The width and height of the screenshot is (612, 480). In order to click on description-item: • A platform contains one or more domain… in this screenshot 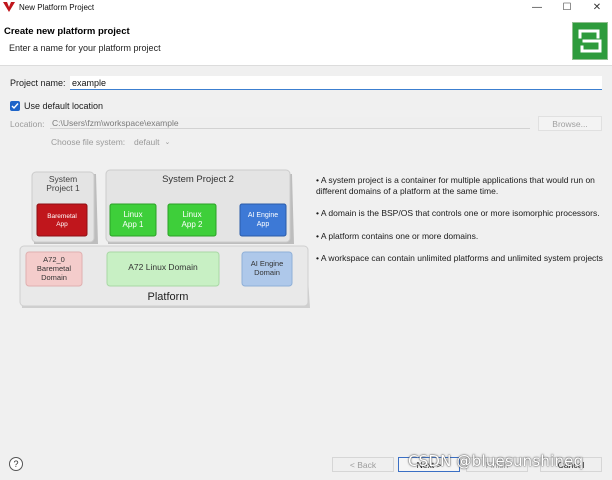, I will do `click(397, 235)`.